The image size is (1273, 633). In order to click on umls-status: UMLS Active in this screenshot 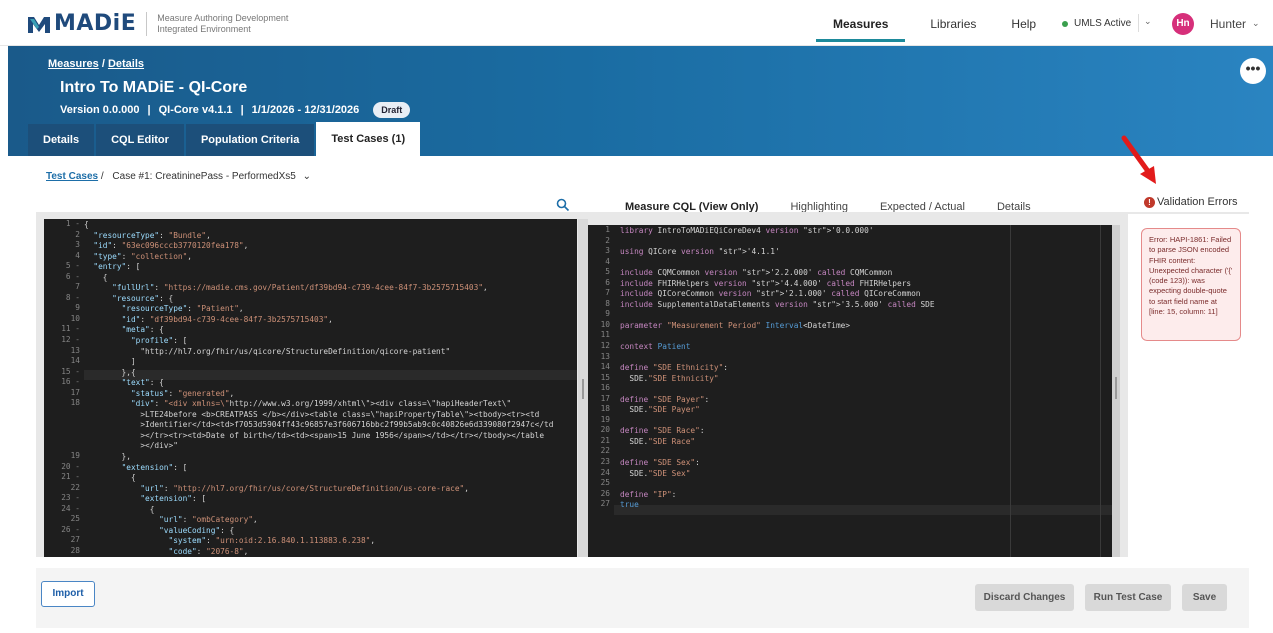, I will do `click(1096, 23)`.